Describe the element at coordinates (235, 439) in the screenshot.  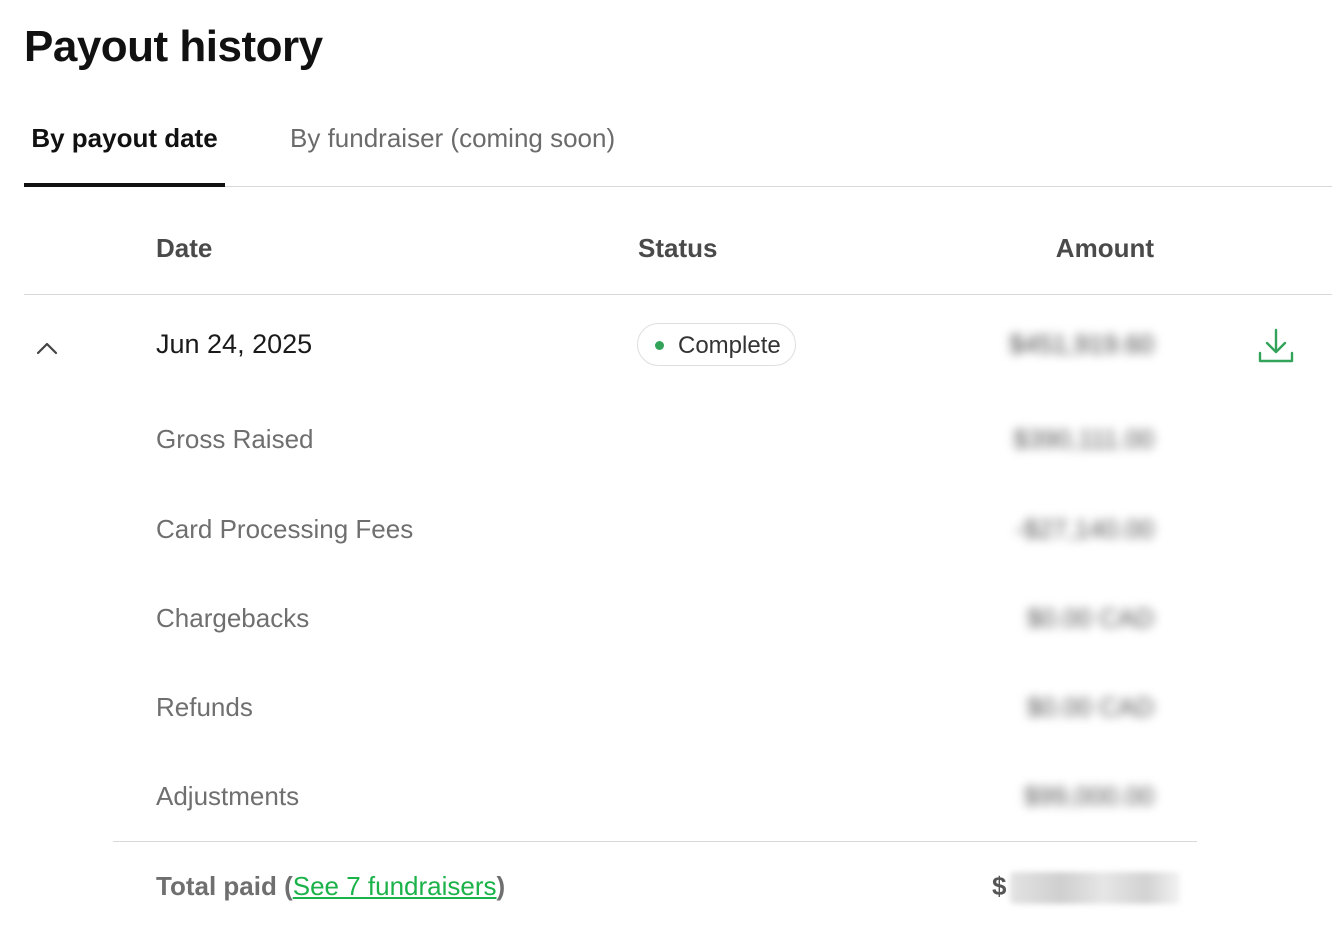
I see `breakdown-label-gross-raised: Gross Raised` at that location.